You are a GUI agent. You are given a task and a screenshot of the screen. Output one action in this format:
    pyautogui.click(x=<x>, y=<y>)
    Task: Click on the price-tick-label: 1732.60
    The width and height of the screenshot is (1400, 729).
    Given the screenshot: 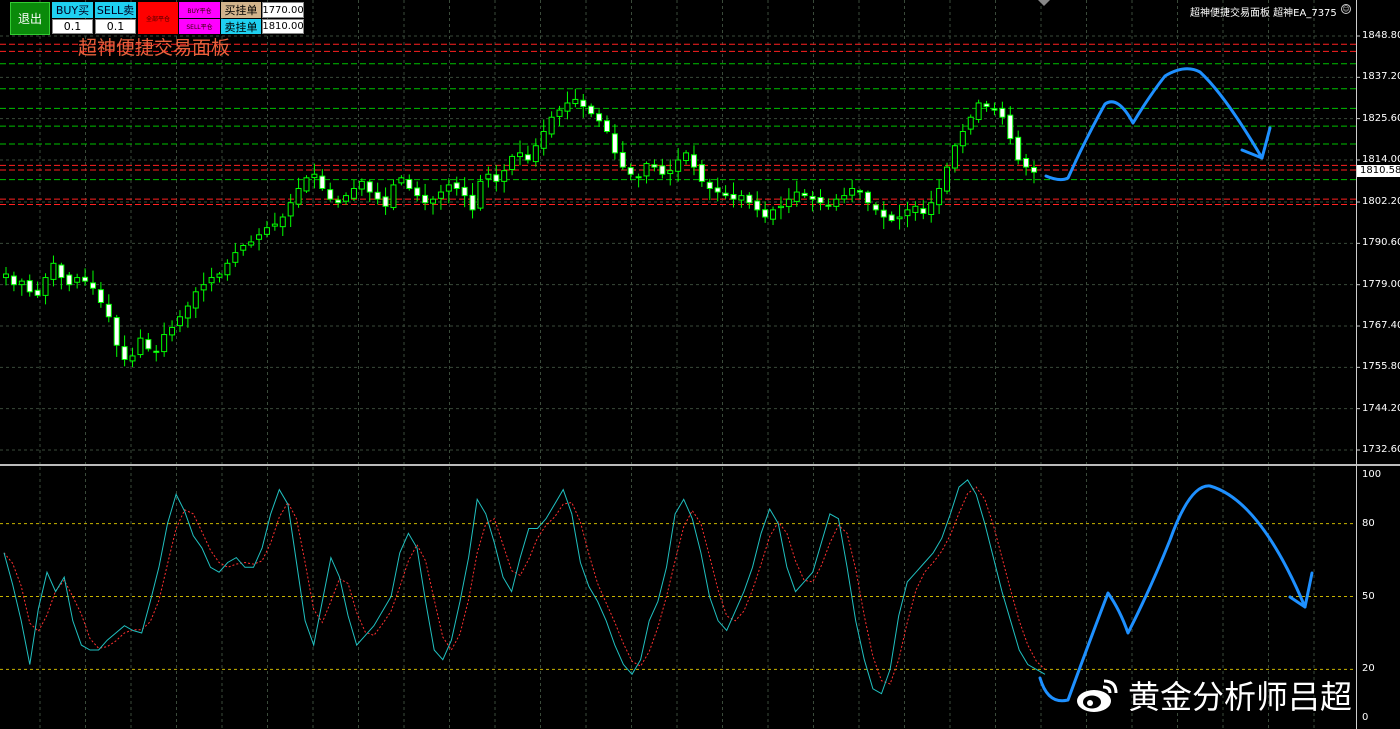 What is the action you would take?
    pyautogui.click(x=1381, y=449)
    